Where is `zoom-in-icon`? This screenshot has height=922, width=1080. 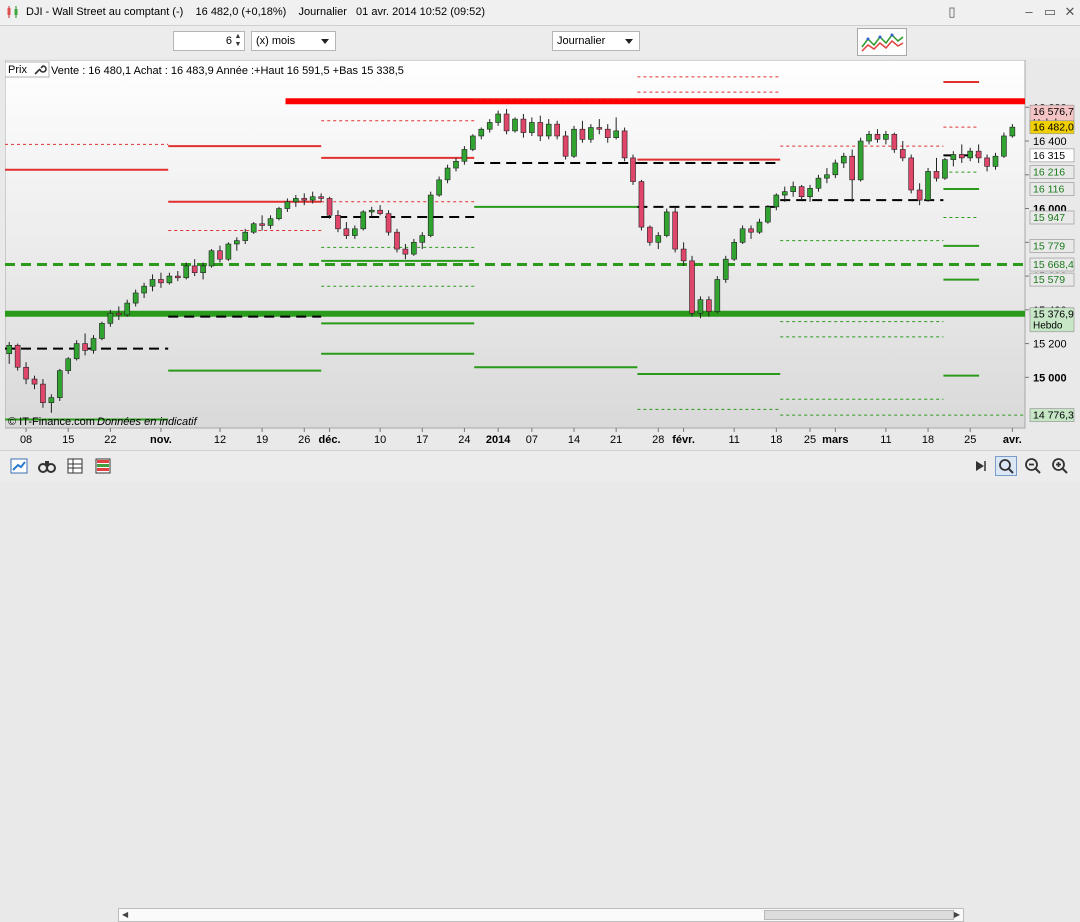
zoom-in-icon is located at coordinates (1060, 466).